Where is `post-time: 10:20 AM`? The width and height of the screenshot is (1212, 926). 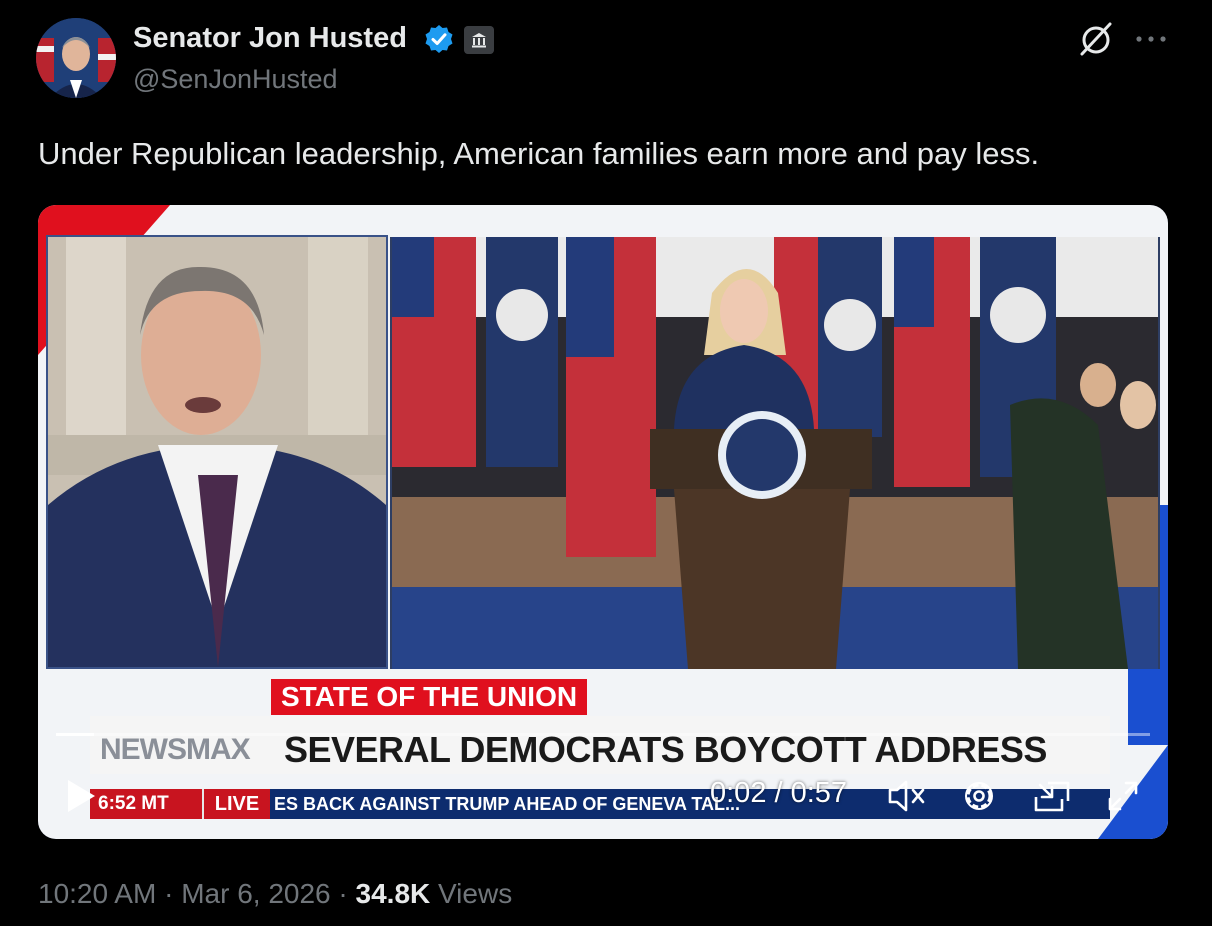
post-time: 10:20 AM is located at coordinates (97, 893).